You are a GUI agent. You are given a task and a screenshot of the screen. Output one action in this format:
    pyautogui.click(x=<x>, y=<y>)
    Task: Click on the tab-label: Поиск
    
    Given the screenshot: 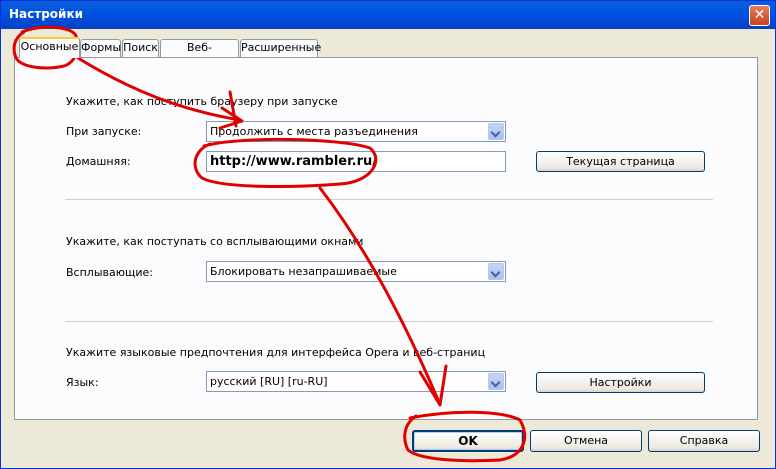 What is the action you would take?
    pyautogui.click(x=140, y=47)
    